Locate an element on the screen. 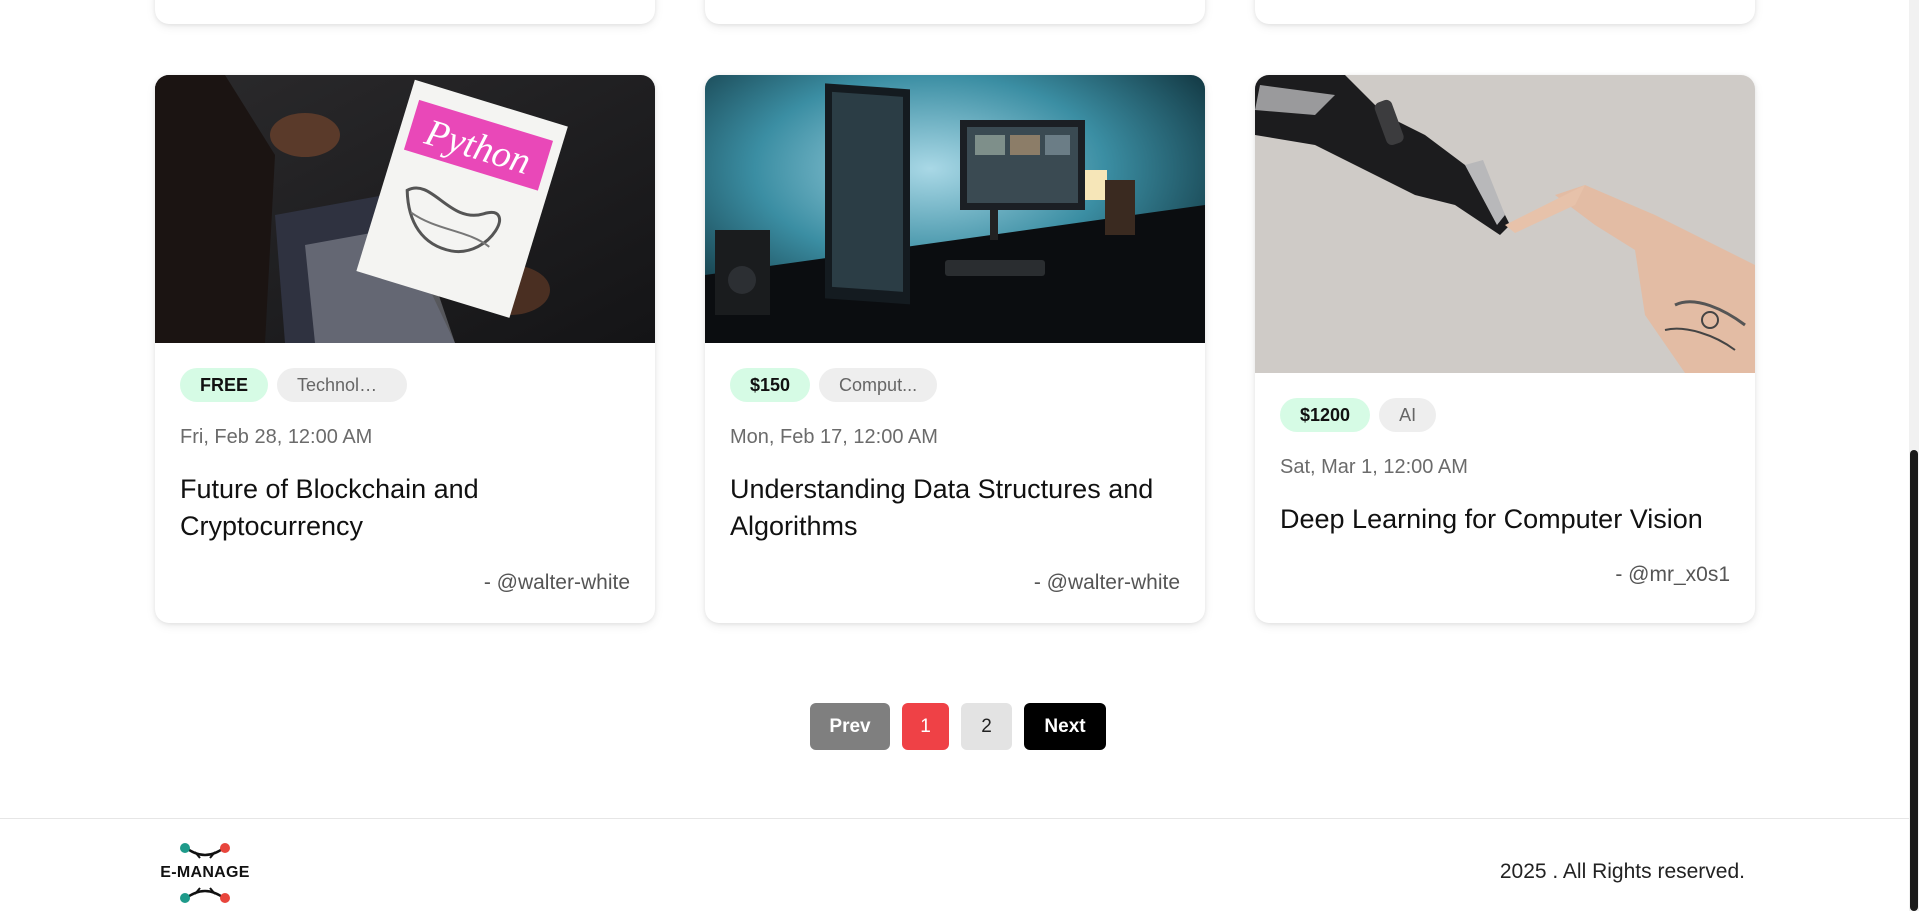 Image resolution: width=1919 pixels, height=911 pixels. event-date: Fri, Feb 28, 12:00 AM is located at coordinates (276, 437).